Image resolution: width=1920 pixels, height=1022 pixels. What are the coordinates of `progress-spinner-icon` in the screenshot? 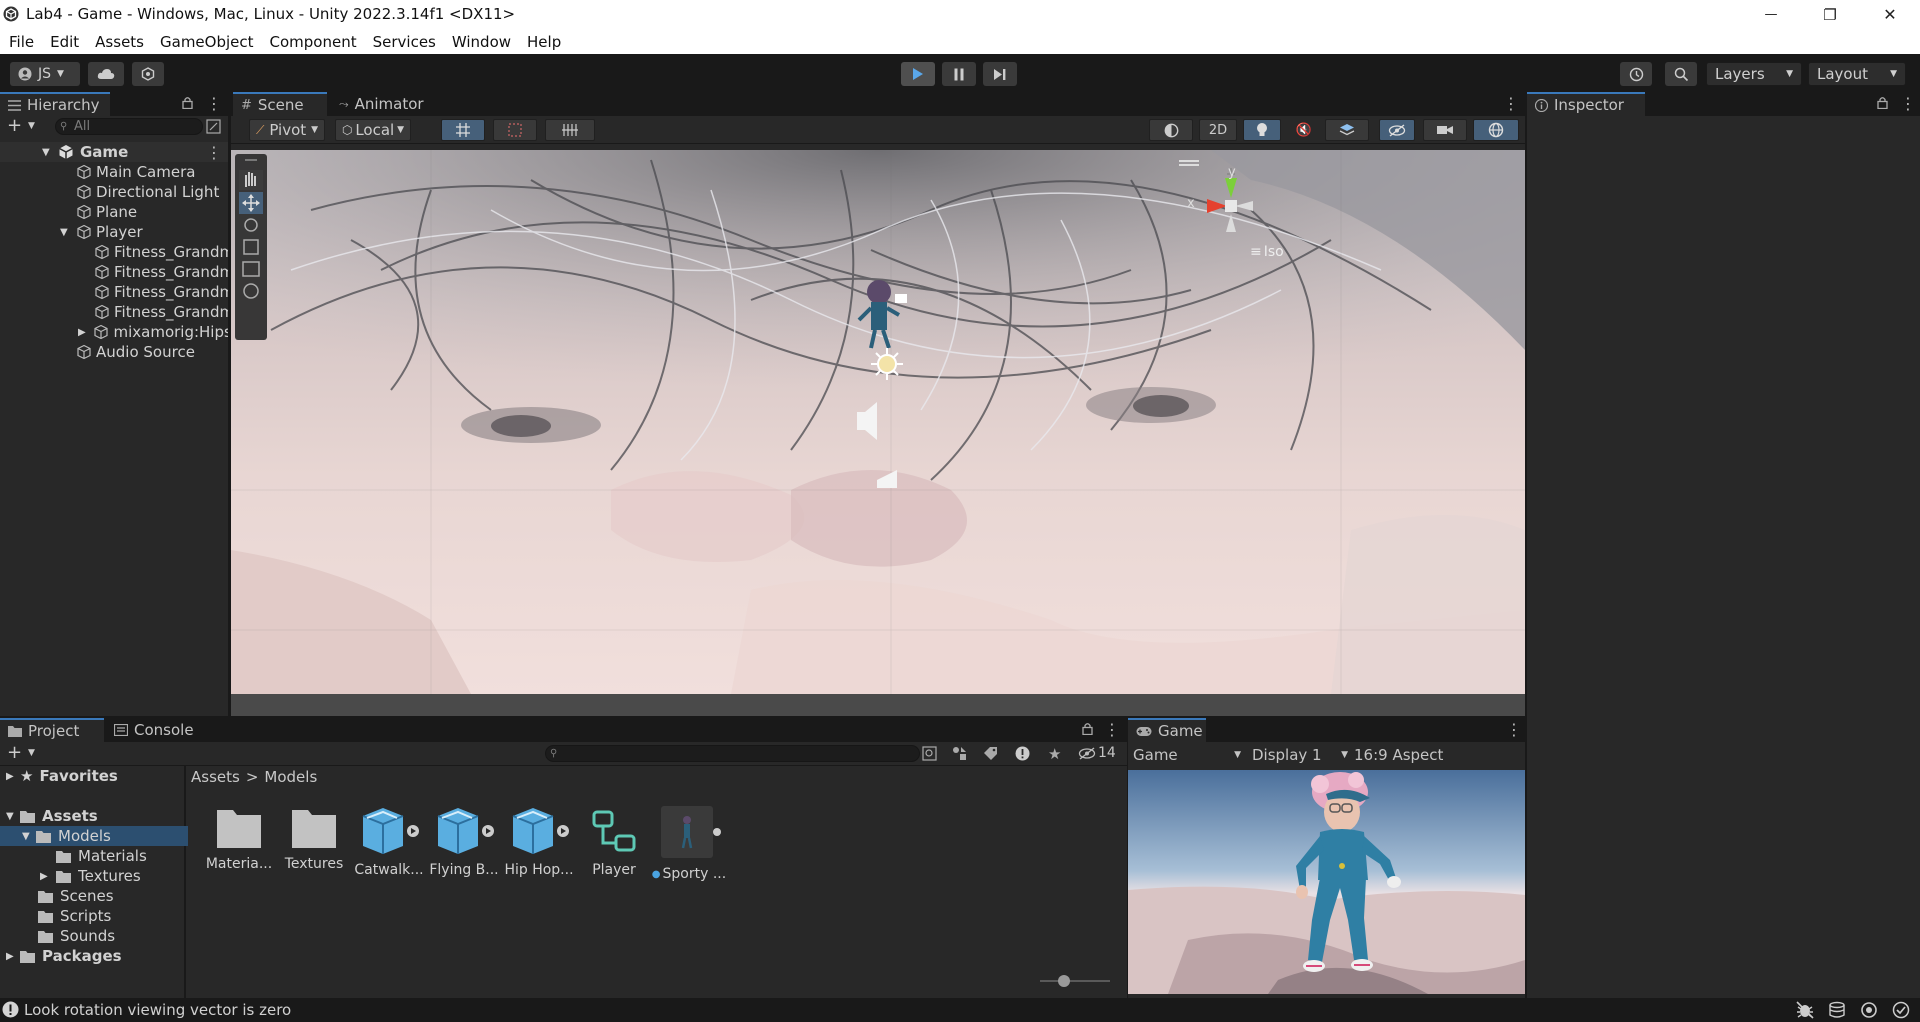 It's located at (1869, 1010).